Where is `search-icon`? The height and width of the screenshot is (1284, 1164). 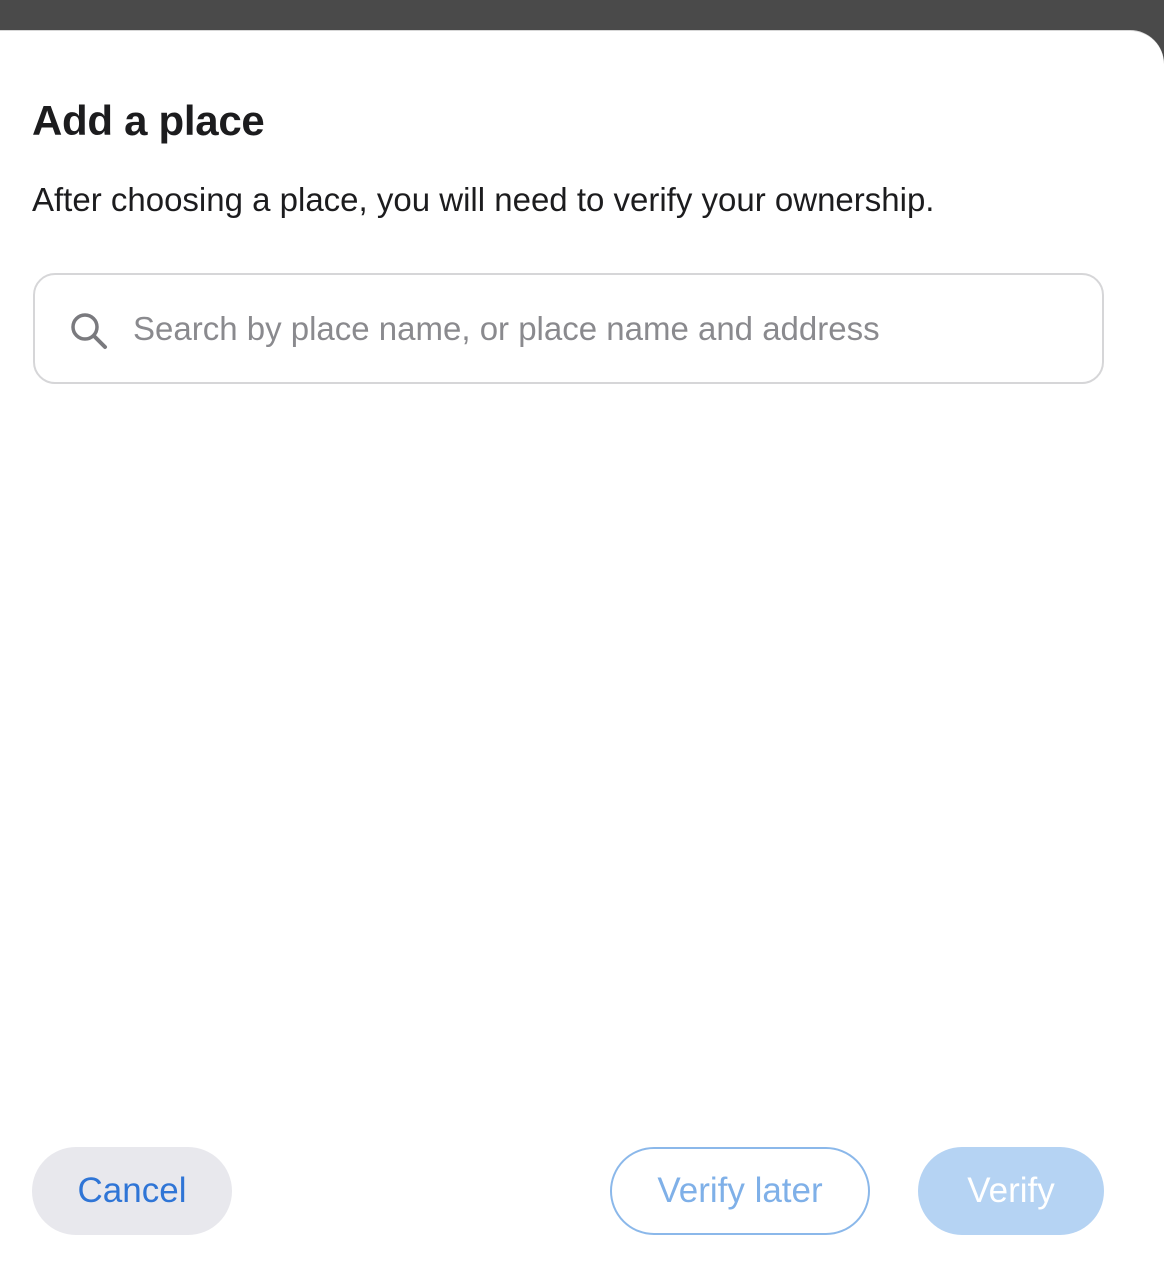 search-icon is located at coordinates (89, 331).